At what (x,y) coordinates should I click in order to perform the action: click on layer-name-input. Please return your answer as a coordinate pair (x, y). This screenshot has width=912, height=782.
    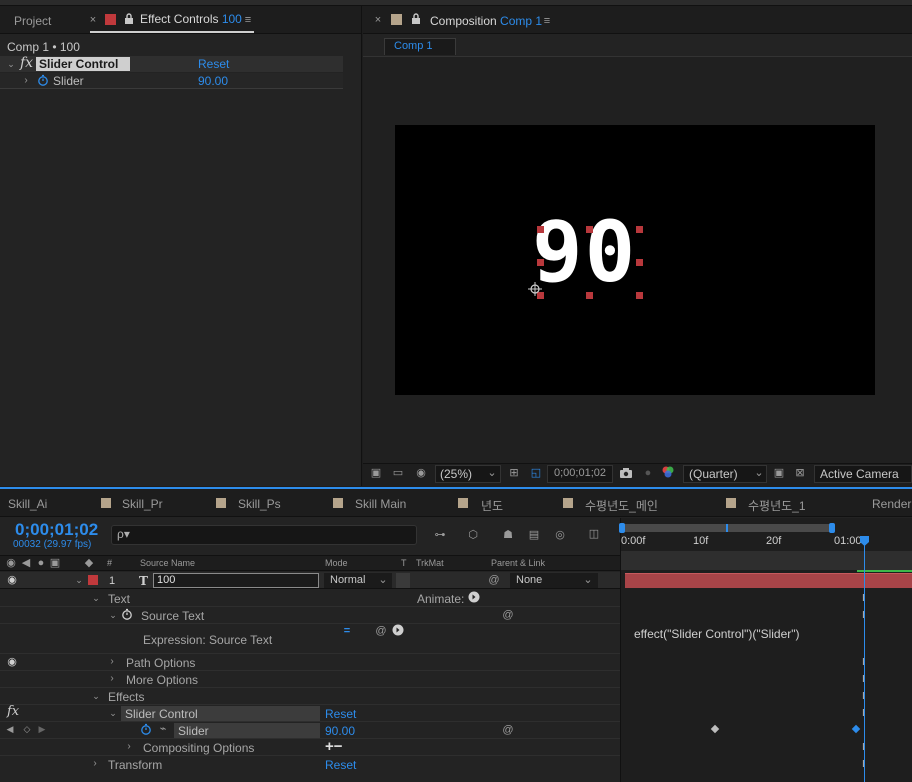
    Looking at the image, I should click on (236, 580).